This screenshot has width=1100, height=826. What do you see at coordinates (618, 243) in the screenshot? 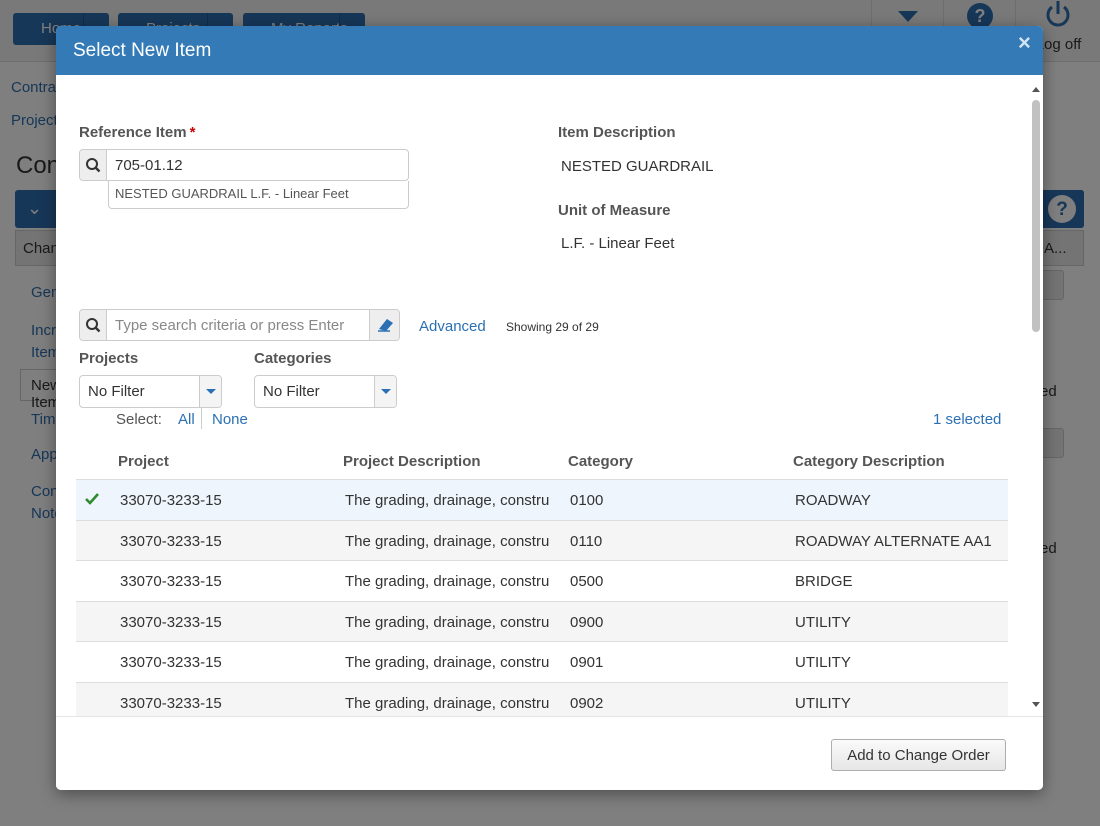
I see `unit-of-measure-value: L.F. - Linear Feet` at bounding box center [618, 243].